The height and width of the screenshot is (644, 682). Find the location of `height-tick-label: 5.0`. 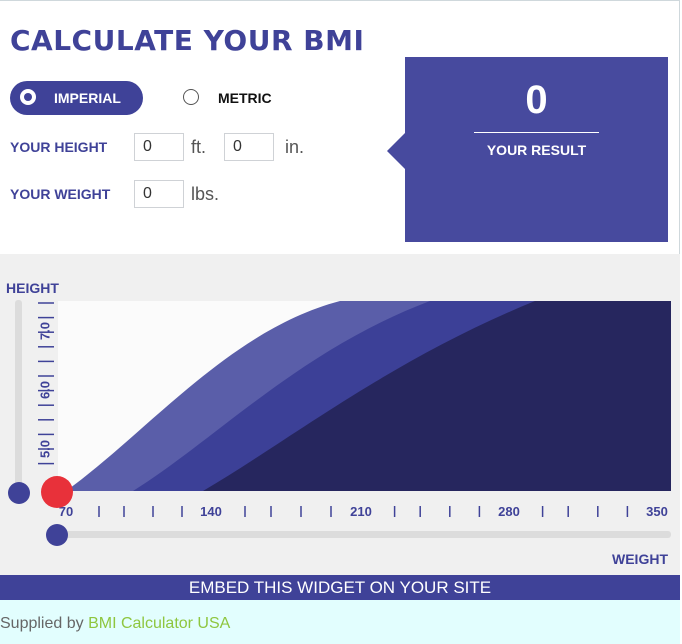

height-tick-label: 5.0 is located at coordinates (44, 449).